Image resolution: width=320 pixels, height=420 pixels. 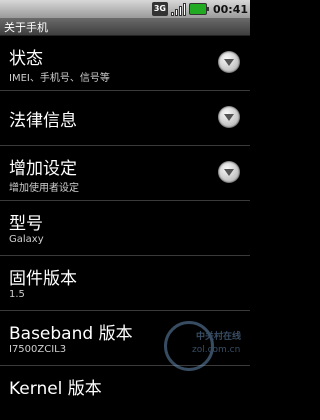 I want to click on settings-item-legal: 法律信息, so click(x=125, y=118).